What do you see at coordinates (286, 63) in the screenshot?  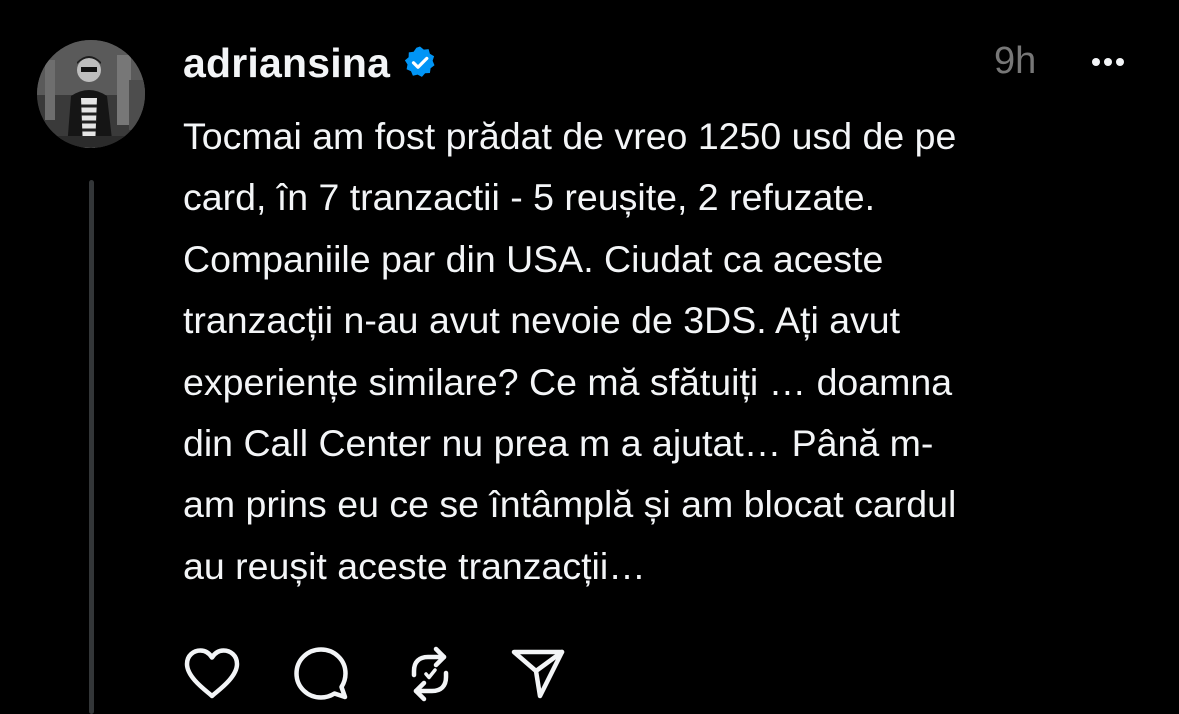 I see `username: adriansina` at bounding box center [286, 63].